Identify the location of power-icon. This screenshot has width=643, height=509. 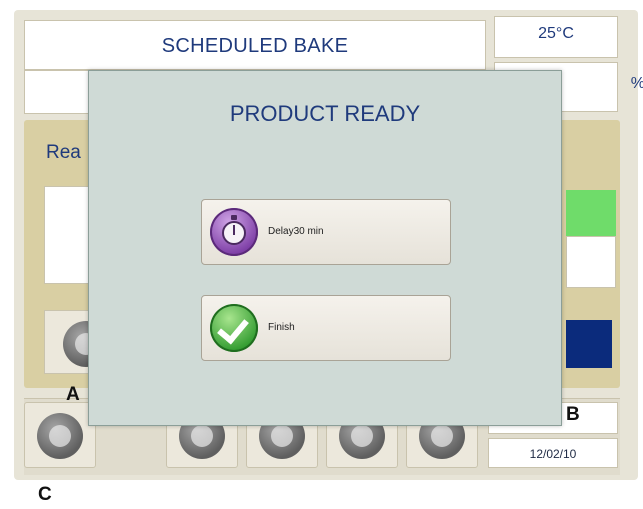
(60, 436).